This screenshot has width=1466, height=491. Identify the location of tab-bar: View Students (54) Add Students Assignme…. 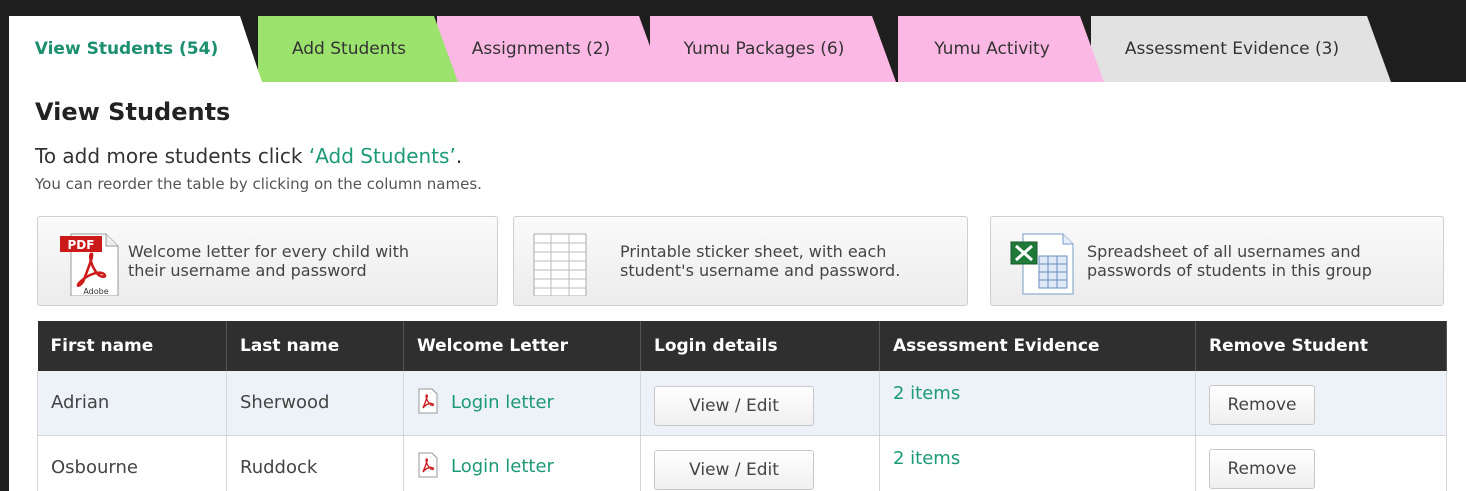
(737, 49).